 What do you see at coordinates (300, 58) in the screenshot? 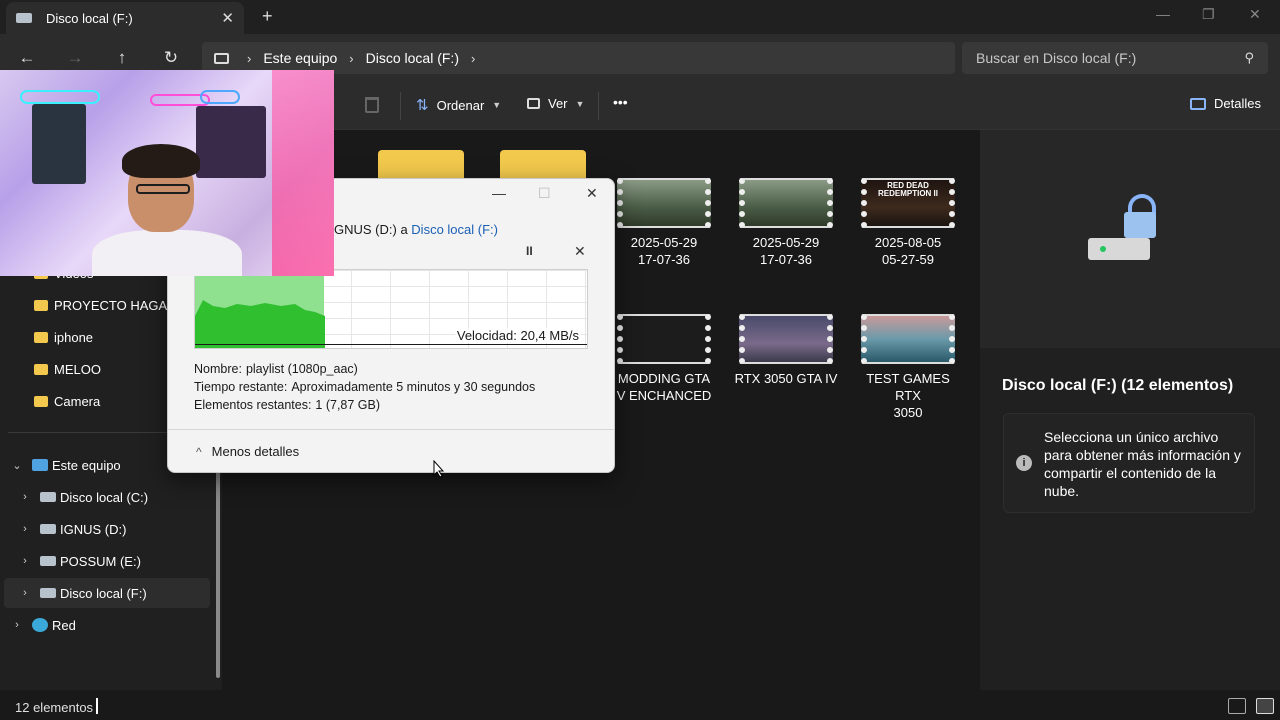
I see `breadcrumb-este-equipo: Este equipo` at bounding box center [300, 58].